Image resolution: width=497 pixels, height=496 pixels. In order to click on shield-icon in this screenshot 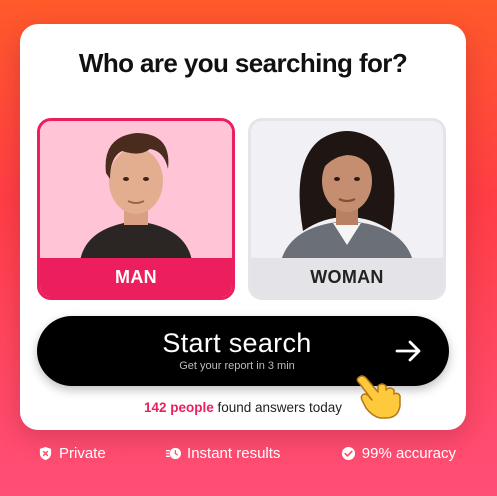, I will do `click(45, 453)`.